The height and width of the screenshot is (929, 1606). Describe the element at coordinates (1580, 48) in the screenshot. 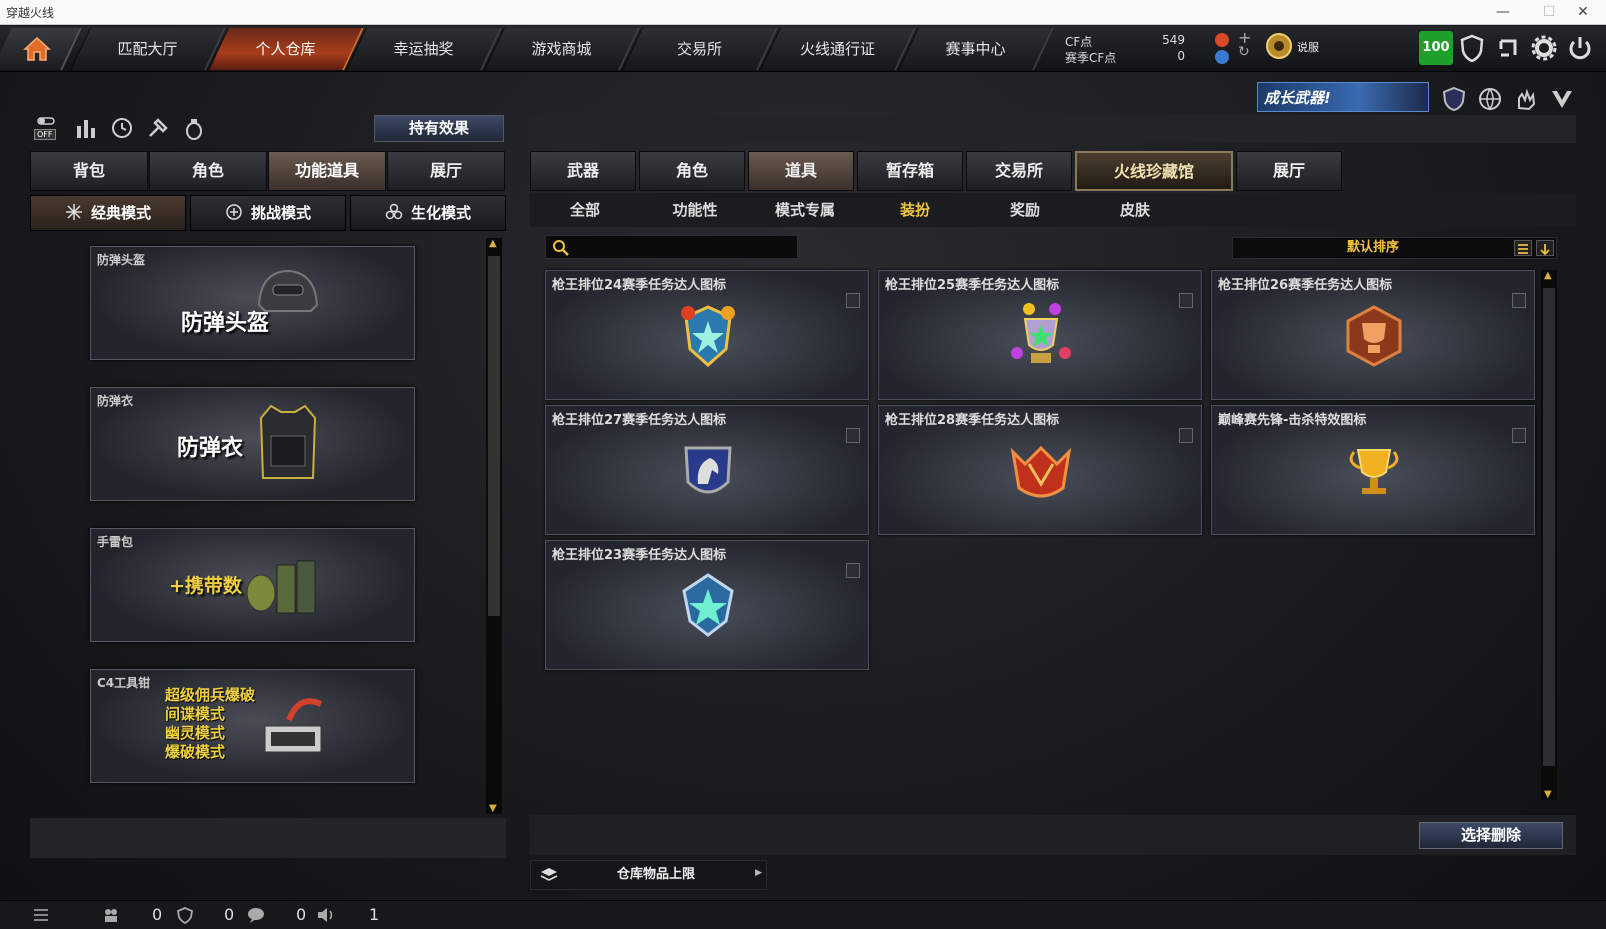

I see `power-icon` at that location.